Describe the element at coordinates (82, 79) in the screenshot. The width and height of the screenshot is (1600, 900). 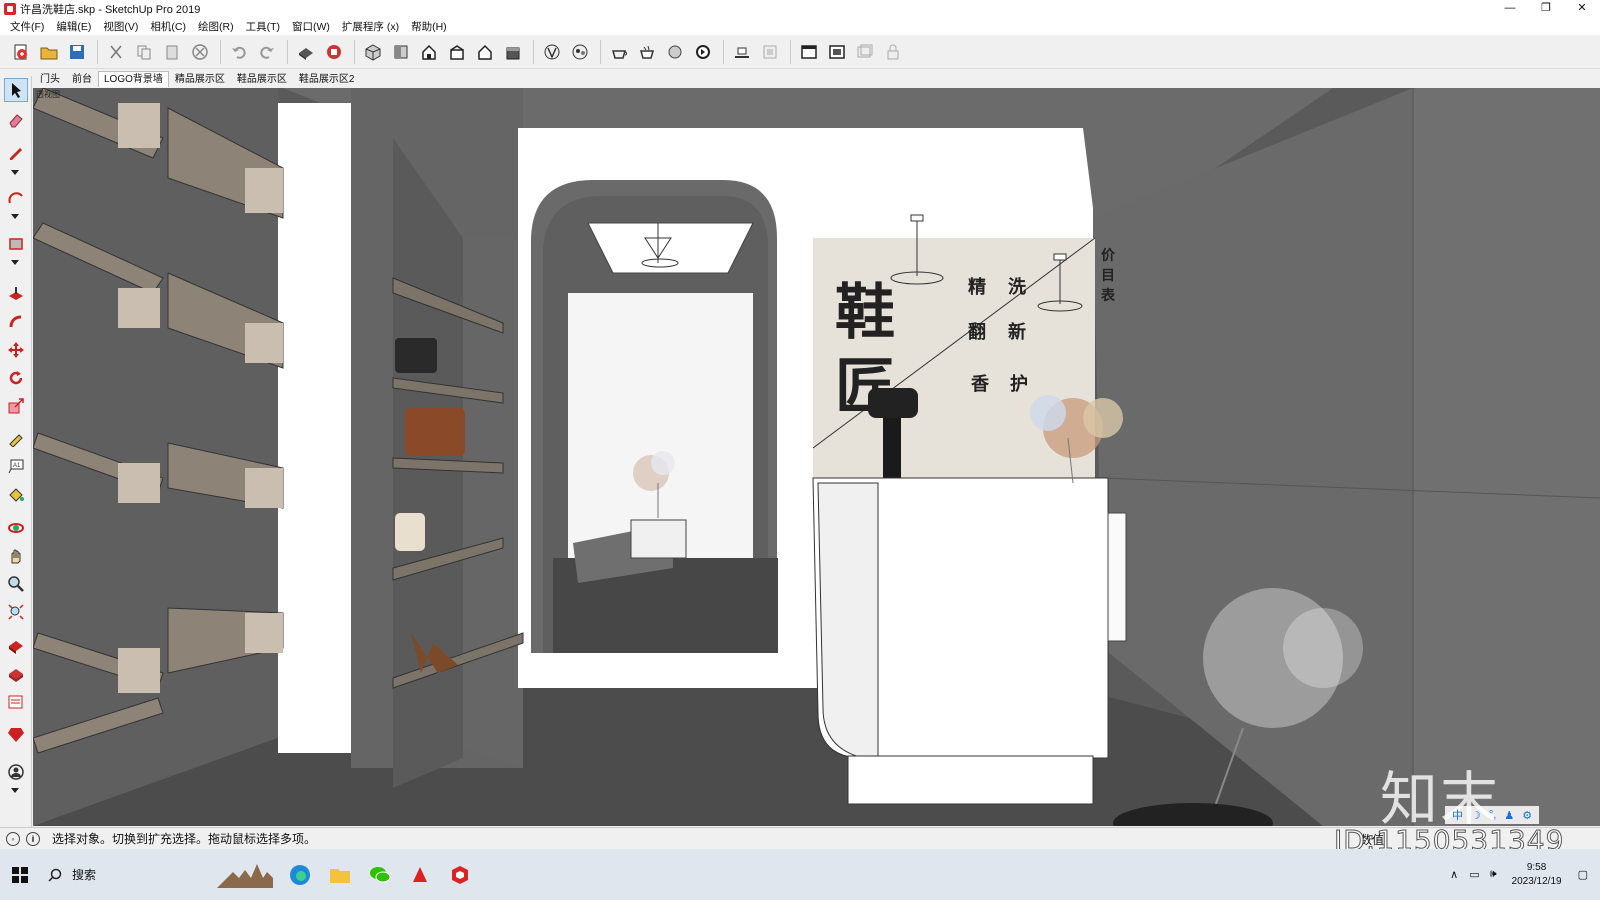
I see `scene-tab-front-desk: 前台` at that location.